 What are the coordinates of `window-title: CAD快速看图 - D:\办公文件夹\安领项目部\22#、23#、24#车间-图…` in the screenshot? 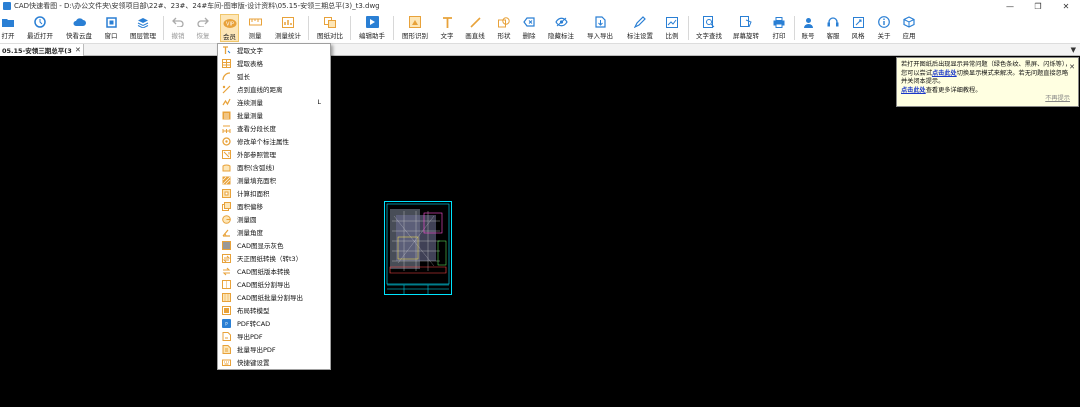 It's located at (197, 6).